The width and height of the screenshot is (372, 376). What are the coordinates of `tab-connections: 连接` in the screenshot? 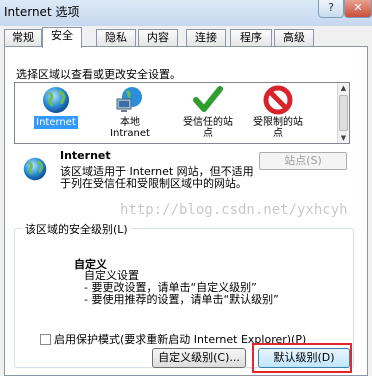 It's located at (206, 38).